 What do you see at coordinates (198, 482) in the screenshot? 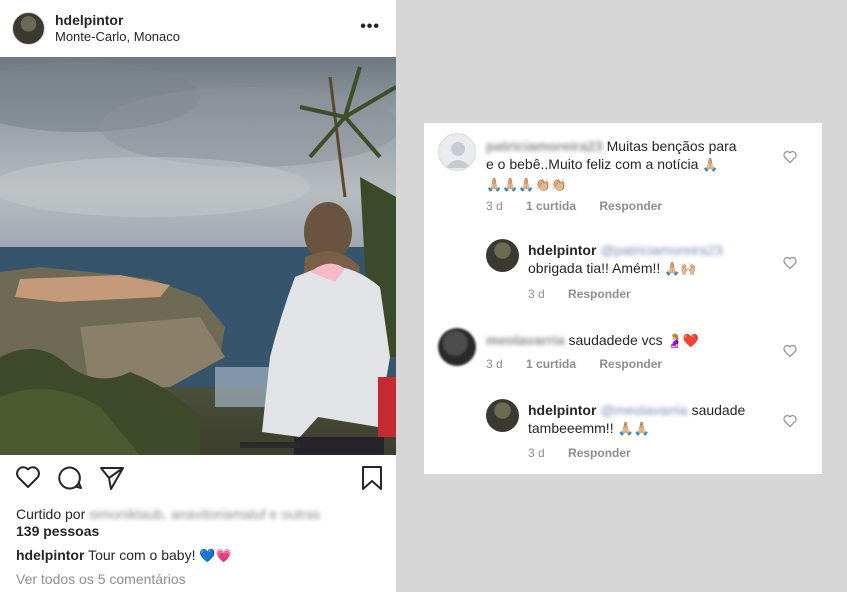
I see `post-actions` at bounding box center [198, 482].